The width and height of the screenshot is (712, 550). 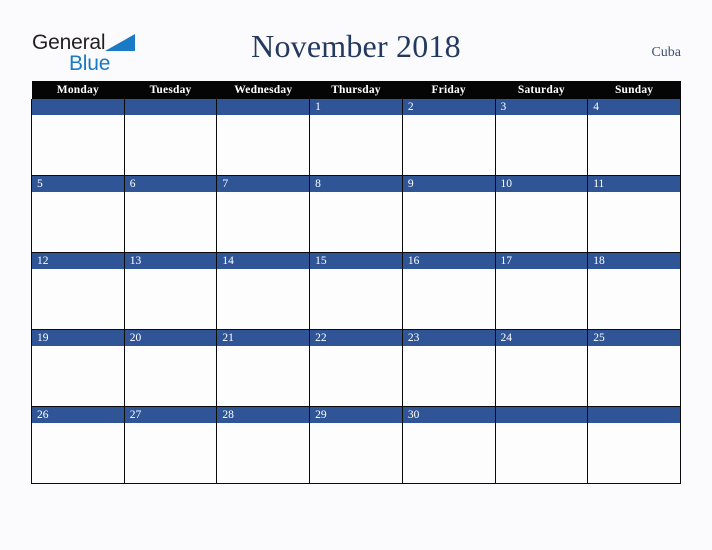 I want to click on calendar-day-cell: 12, so click(x=78, y=291).